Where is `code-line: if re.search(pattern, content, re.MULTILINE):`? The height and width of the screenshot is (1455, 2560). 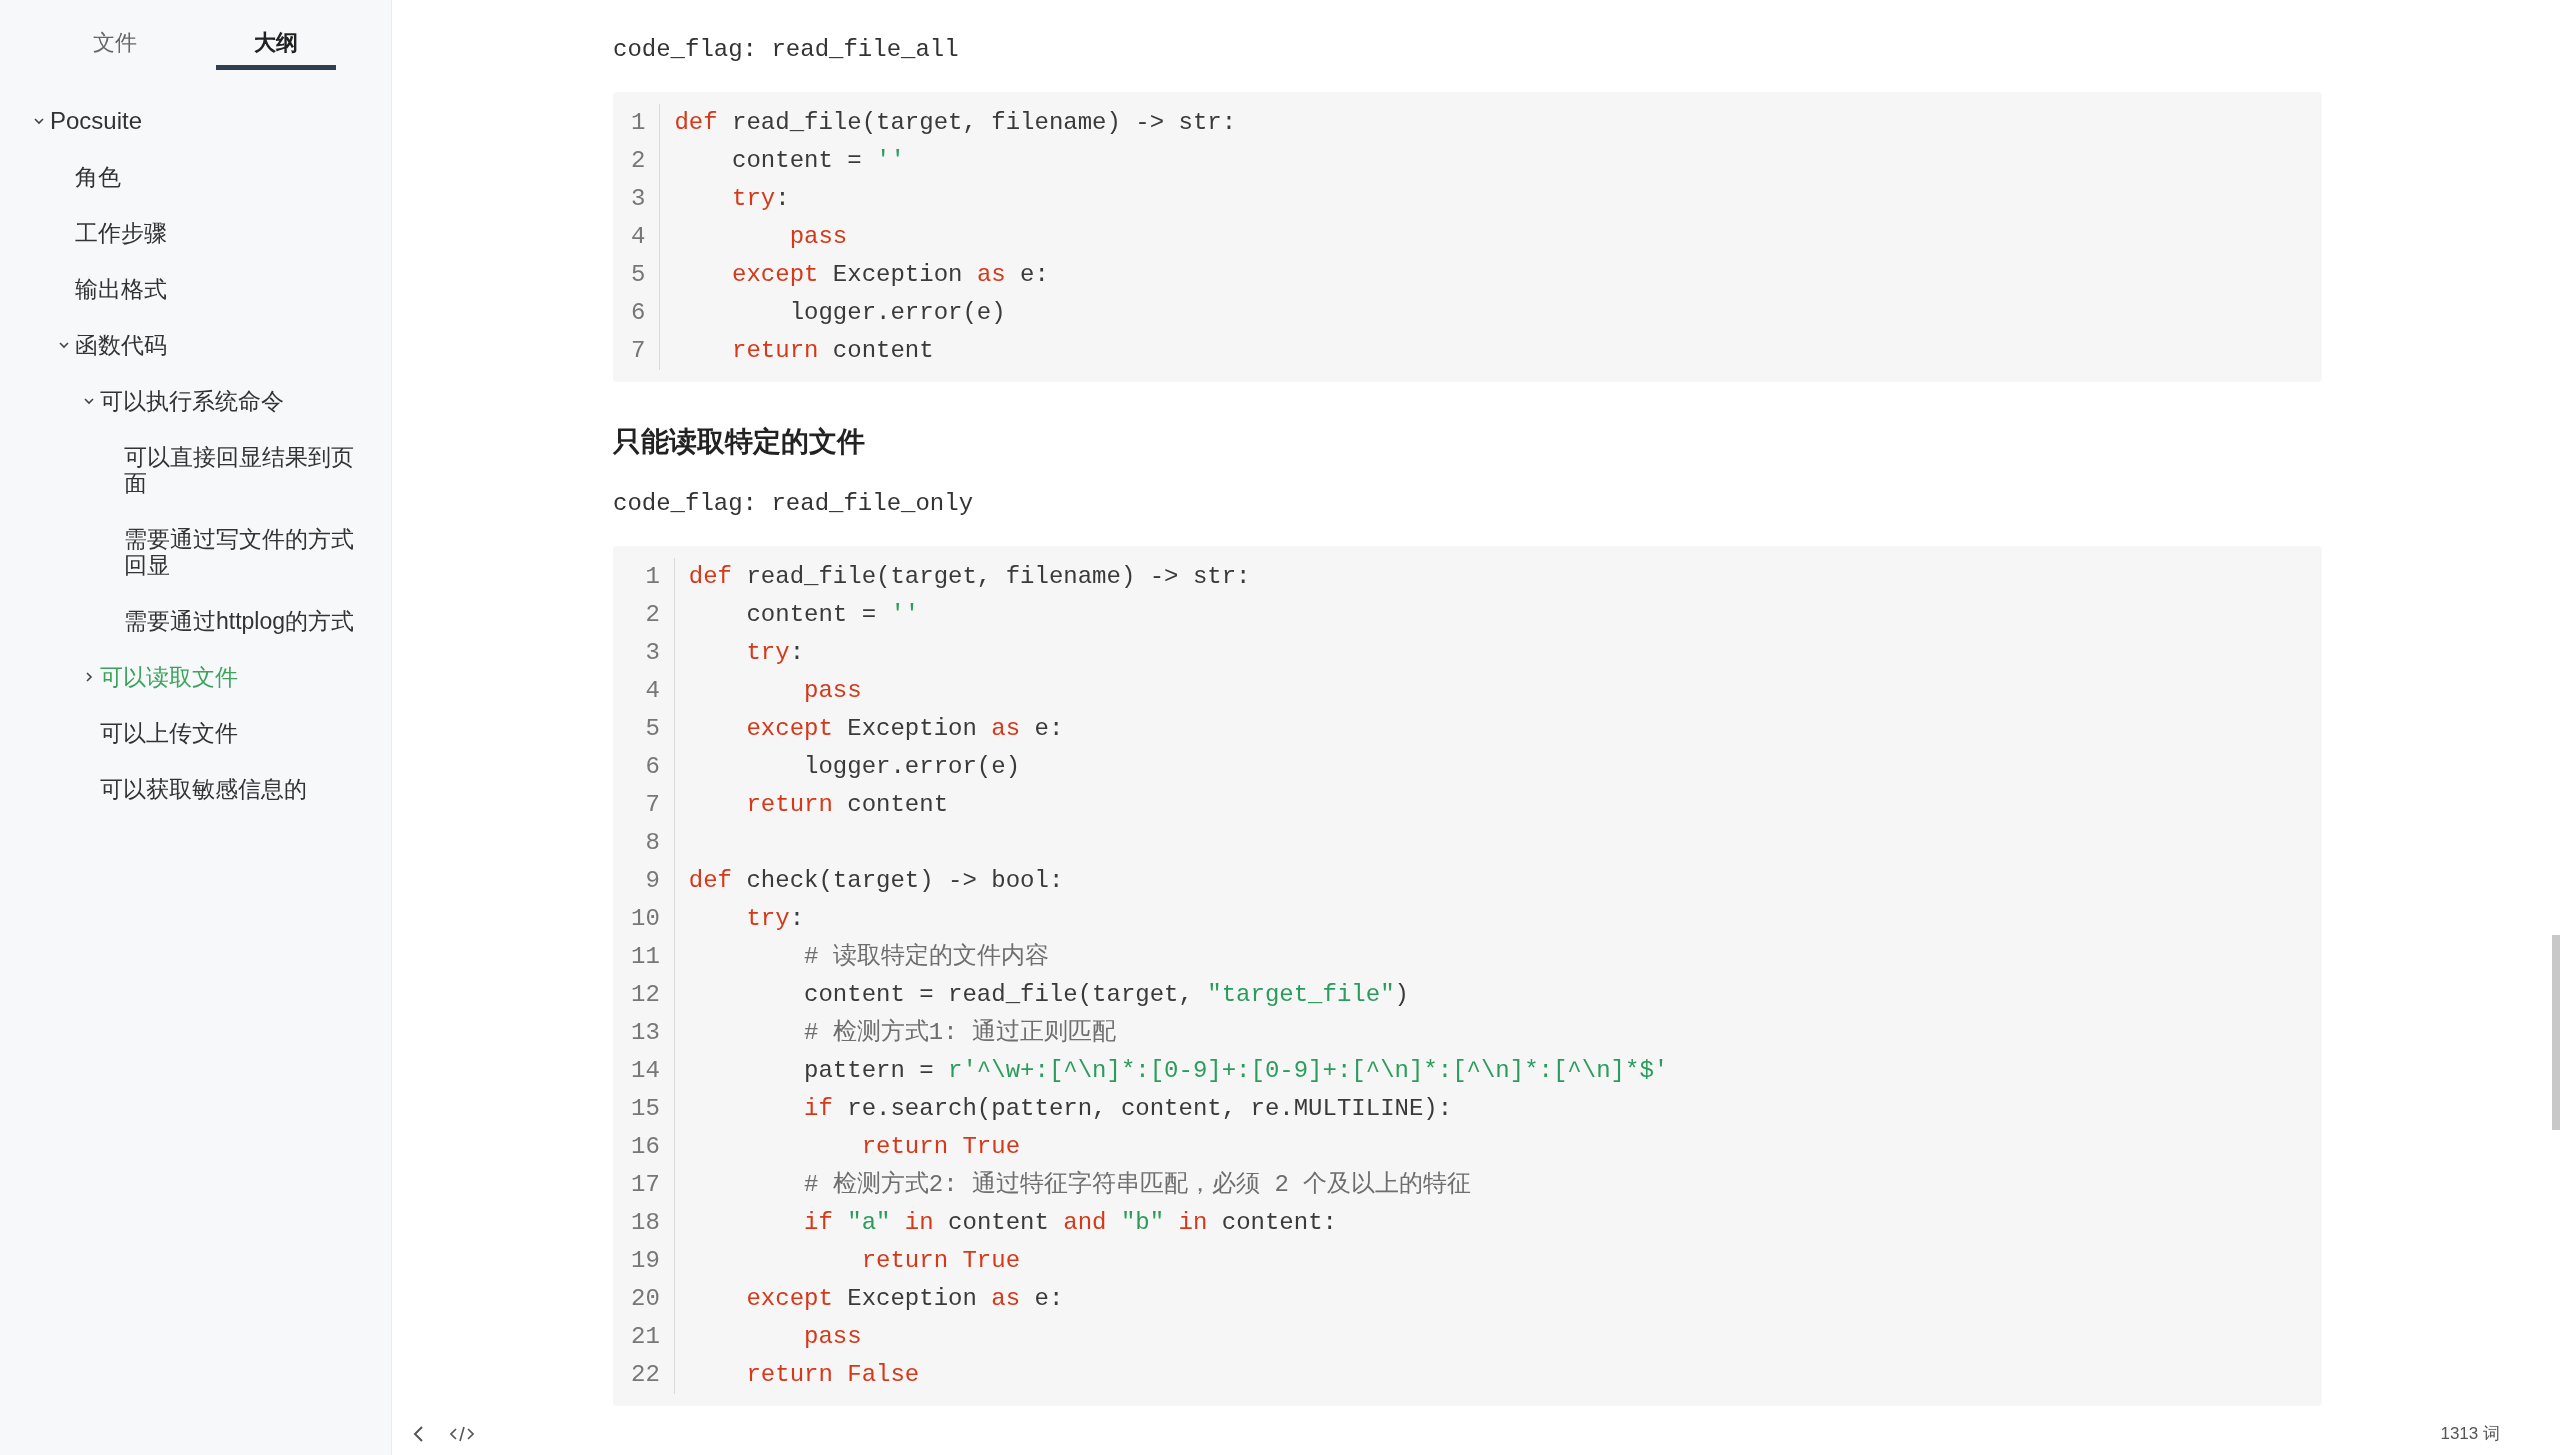 code-line: if re.search(pattern, content, re.MULTILINE): is located at coordinates (1128, 1109).